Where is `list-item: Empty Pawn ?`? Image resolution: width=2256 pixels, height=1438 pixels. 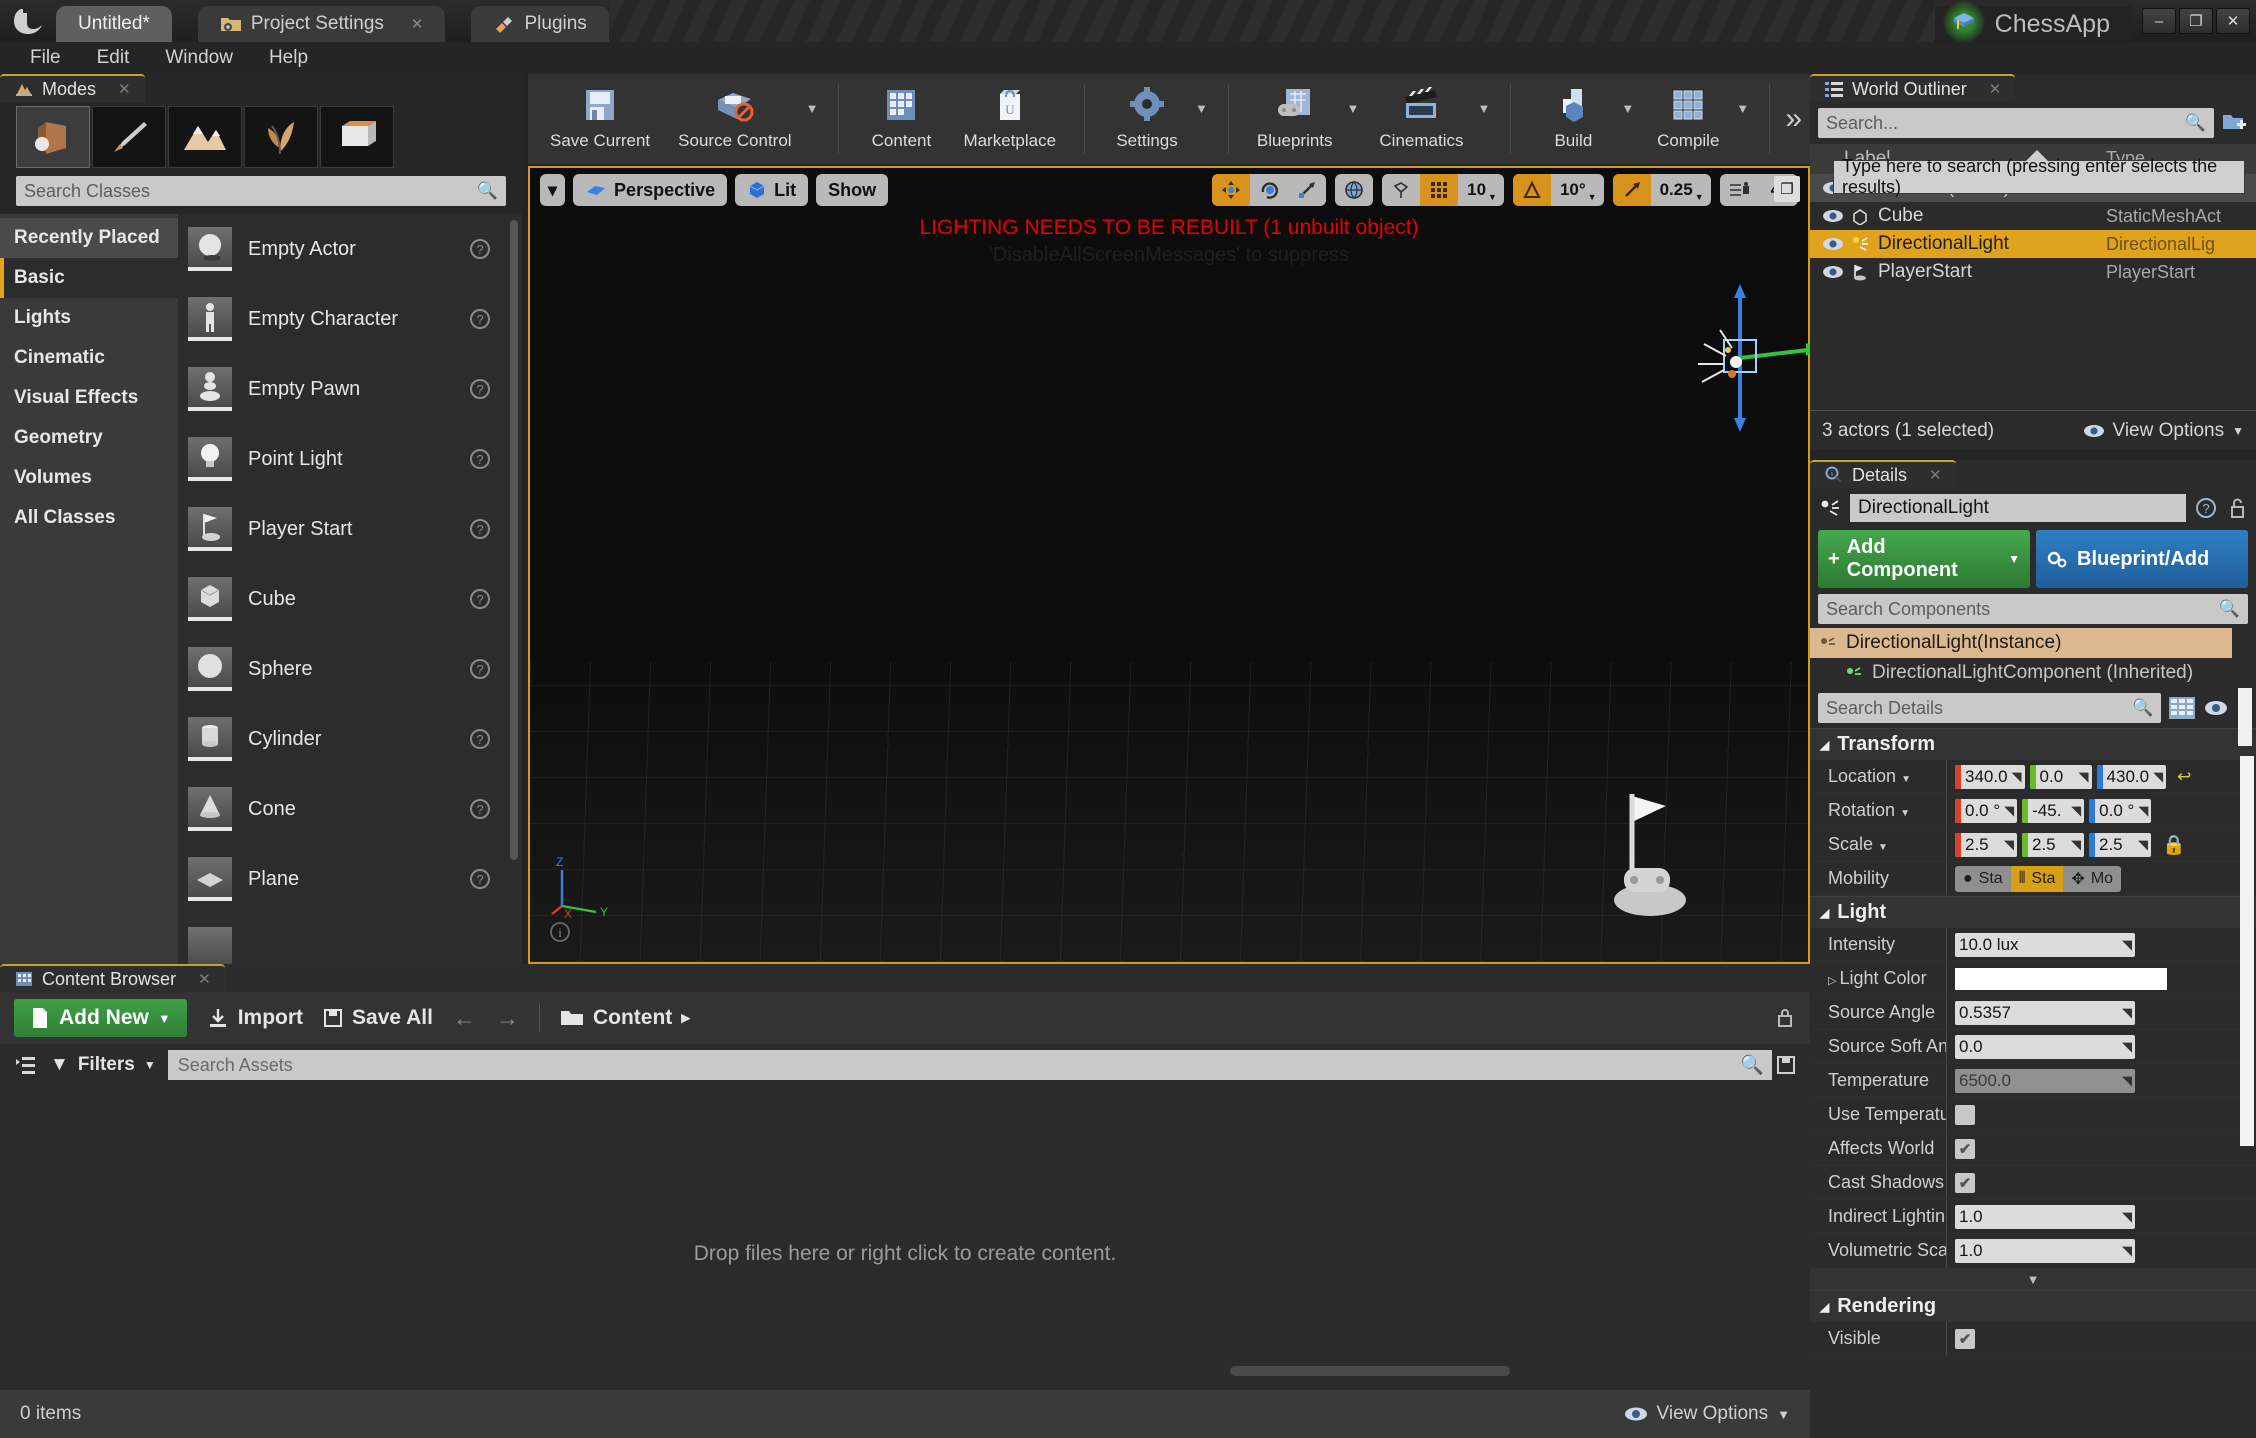 list-item: Empty Pawn ? is located at coordinates (350, 389).